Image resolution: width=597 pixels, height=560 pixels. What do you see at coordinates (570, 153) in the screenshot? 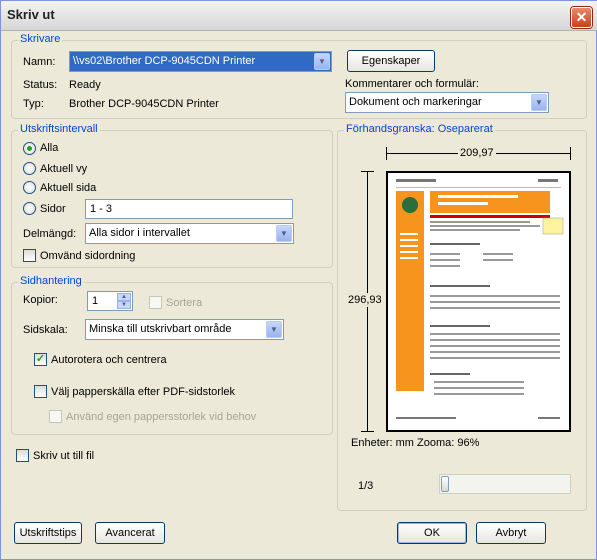
I see `width-tick-right` at bounding box center [570, 153].